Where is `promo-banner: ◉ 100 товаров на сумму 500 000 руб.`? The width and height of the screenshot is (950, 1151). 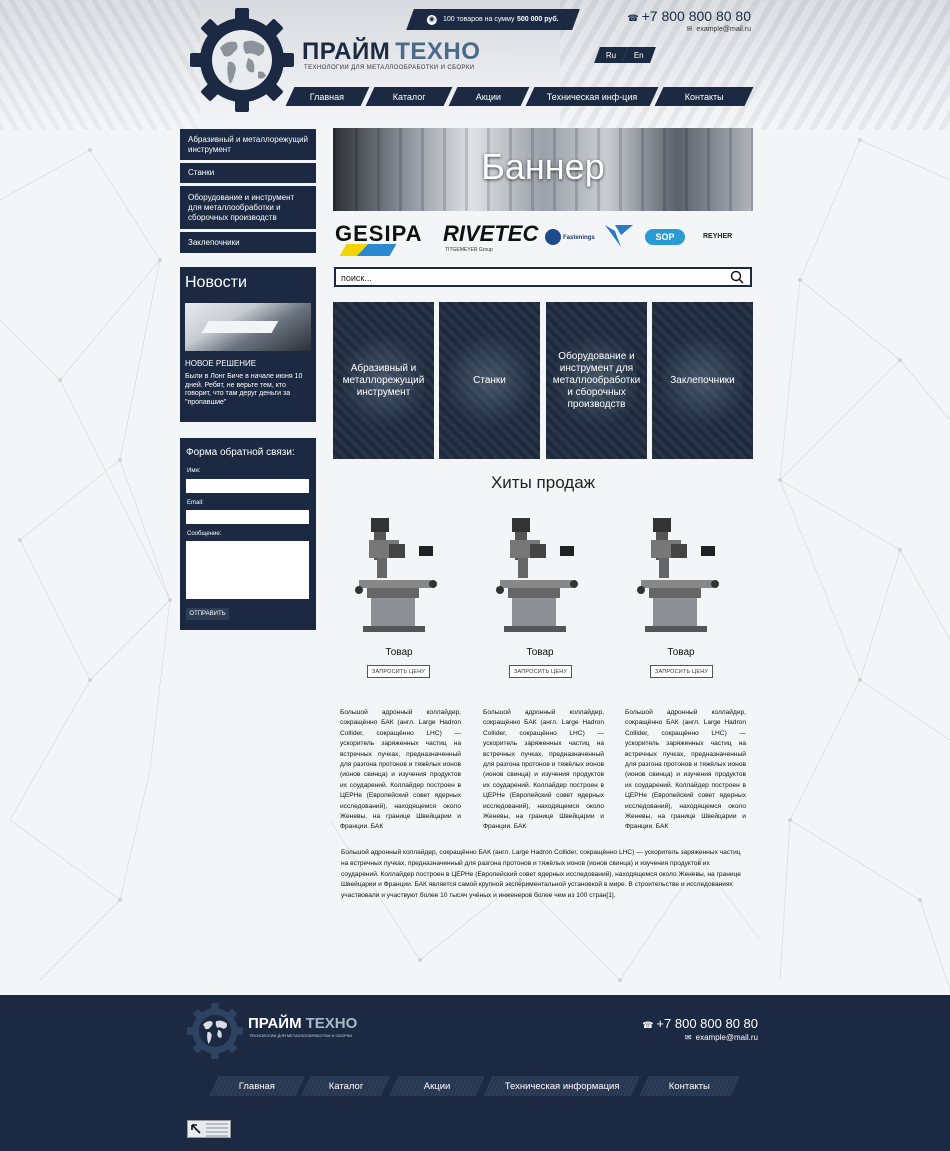
promo-banner: ◉ 100 товаров на сумму 500 000 руб. is located at coordinates (493, 19).